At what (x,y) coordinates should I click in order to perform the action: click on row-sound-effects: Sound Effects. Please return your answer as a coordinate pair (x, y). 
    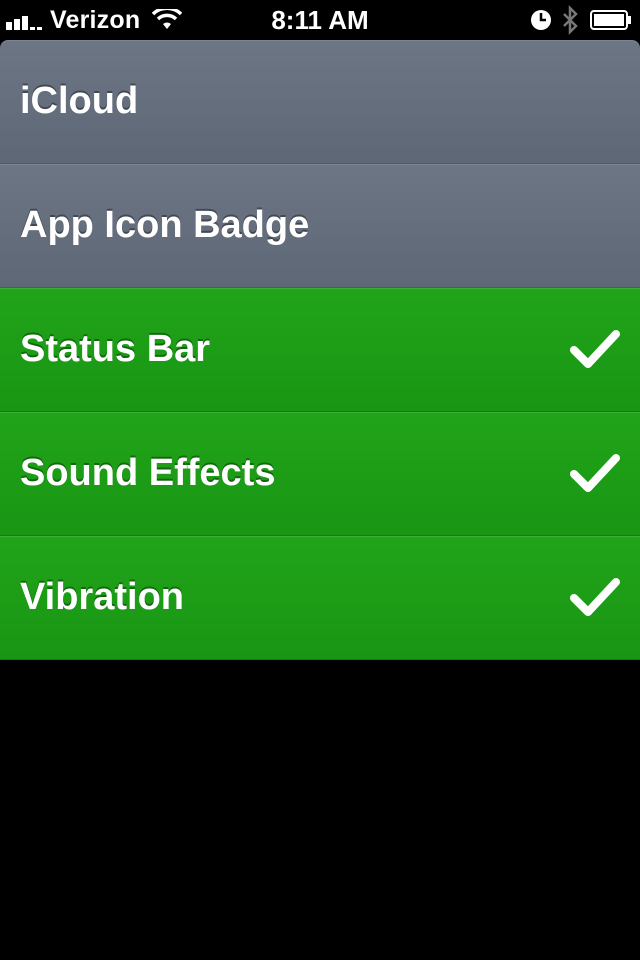
    Looking at the image, I should click on (320, 474).